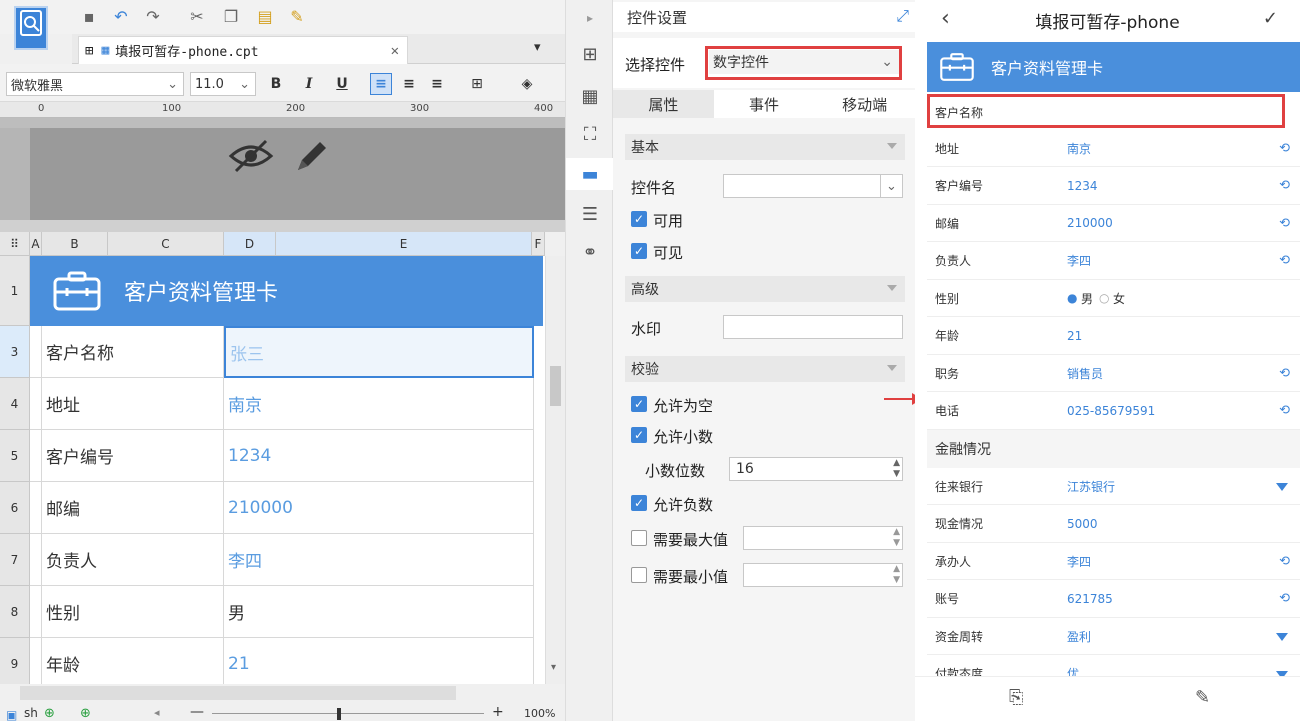 The height and width of the screenshot is (721, 1300). I want to click on zoom-out-icon: —, so click(197, 712).